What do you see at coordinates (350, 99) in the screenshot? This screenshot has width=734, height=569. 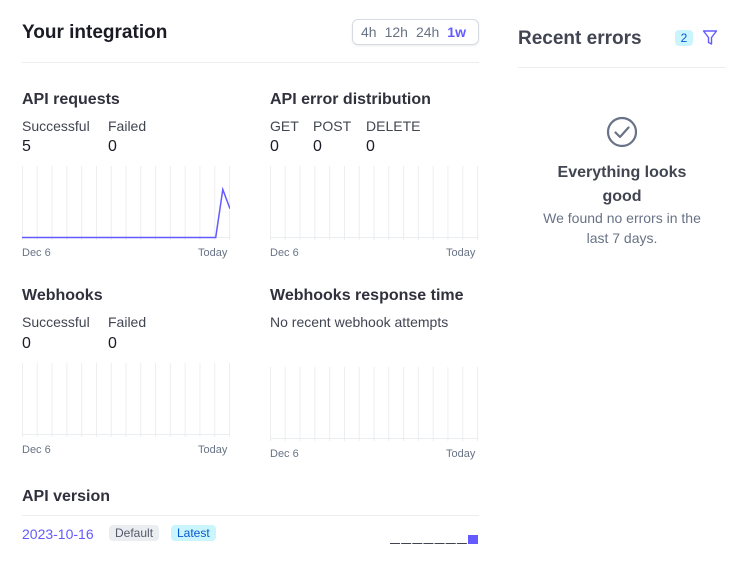 I see `api-error-distribution-title: API error distribution` at bounding box center [350, 99].